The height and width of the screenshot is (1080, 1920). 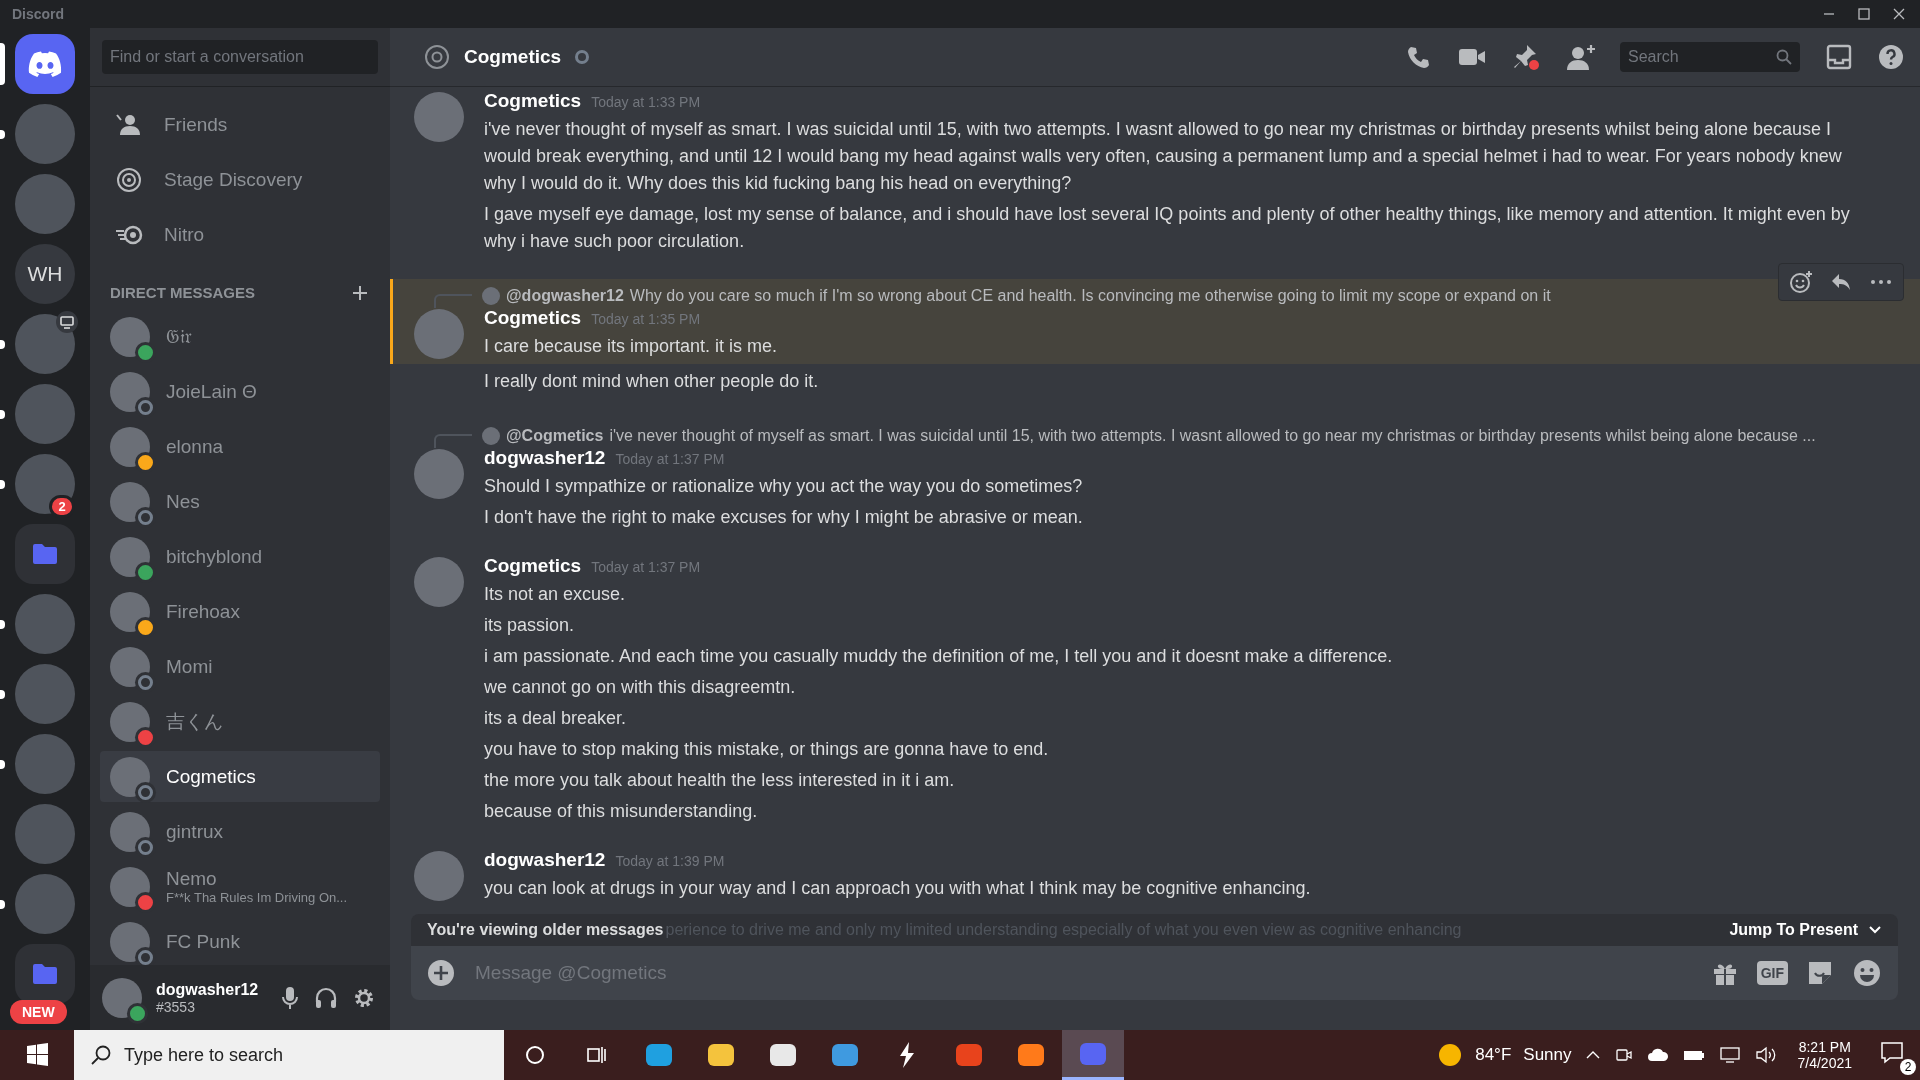 I want to click on phone-call-icon, so click(x=1419, y=57).